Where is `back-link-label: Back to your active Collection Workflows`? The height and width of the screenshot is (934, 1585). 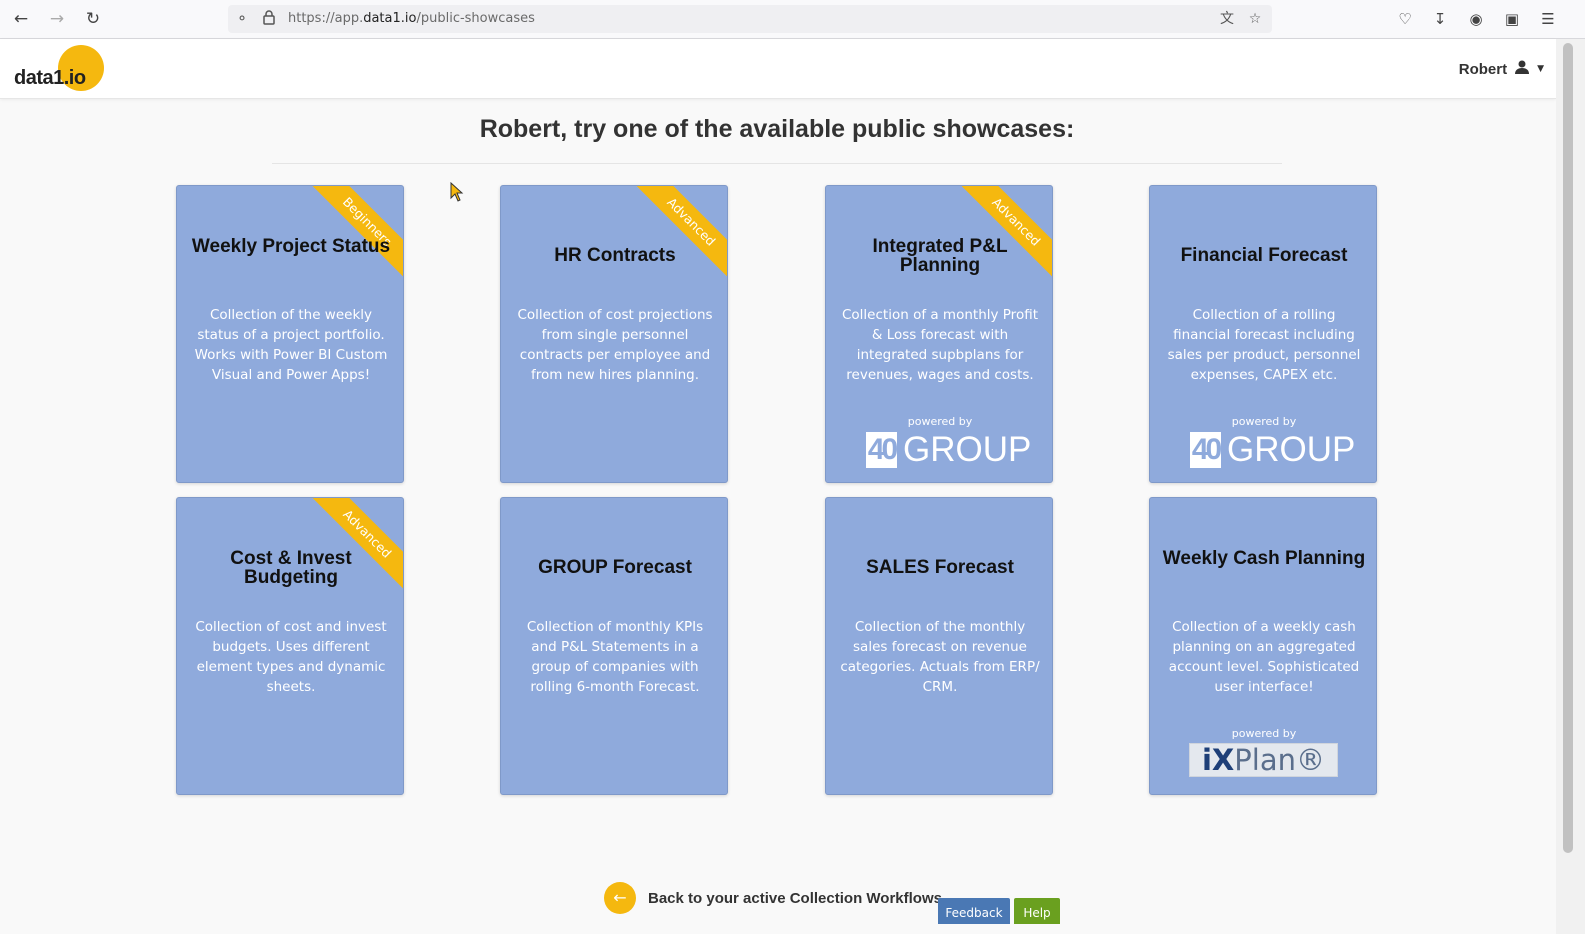
back-link-label: Back to your active Collection Workflows is located at coordinates (795, 898).